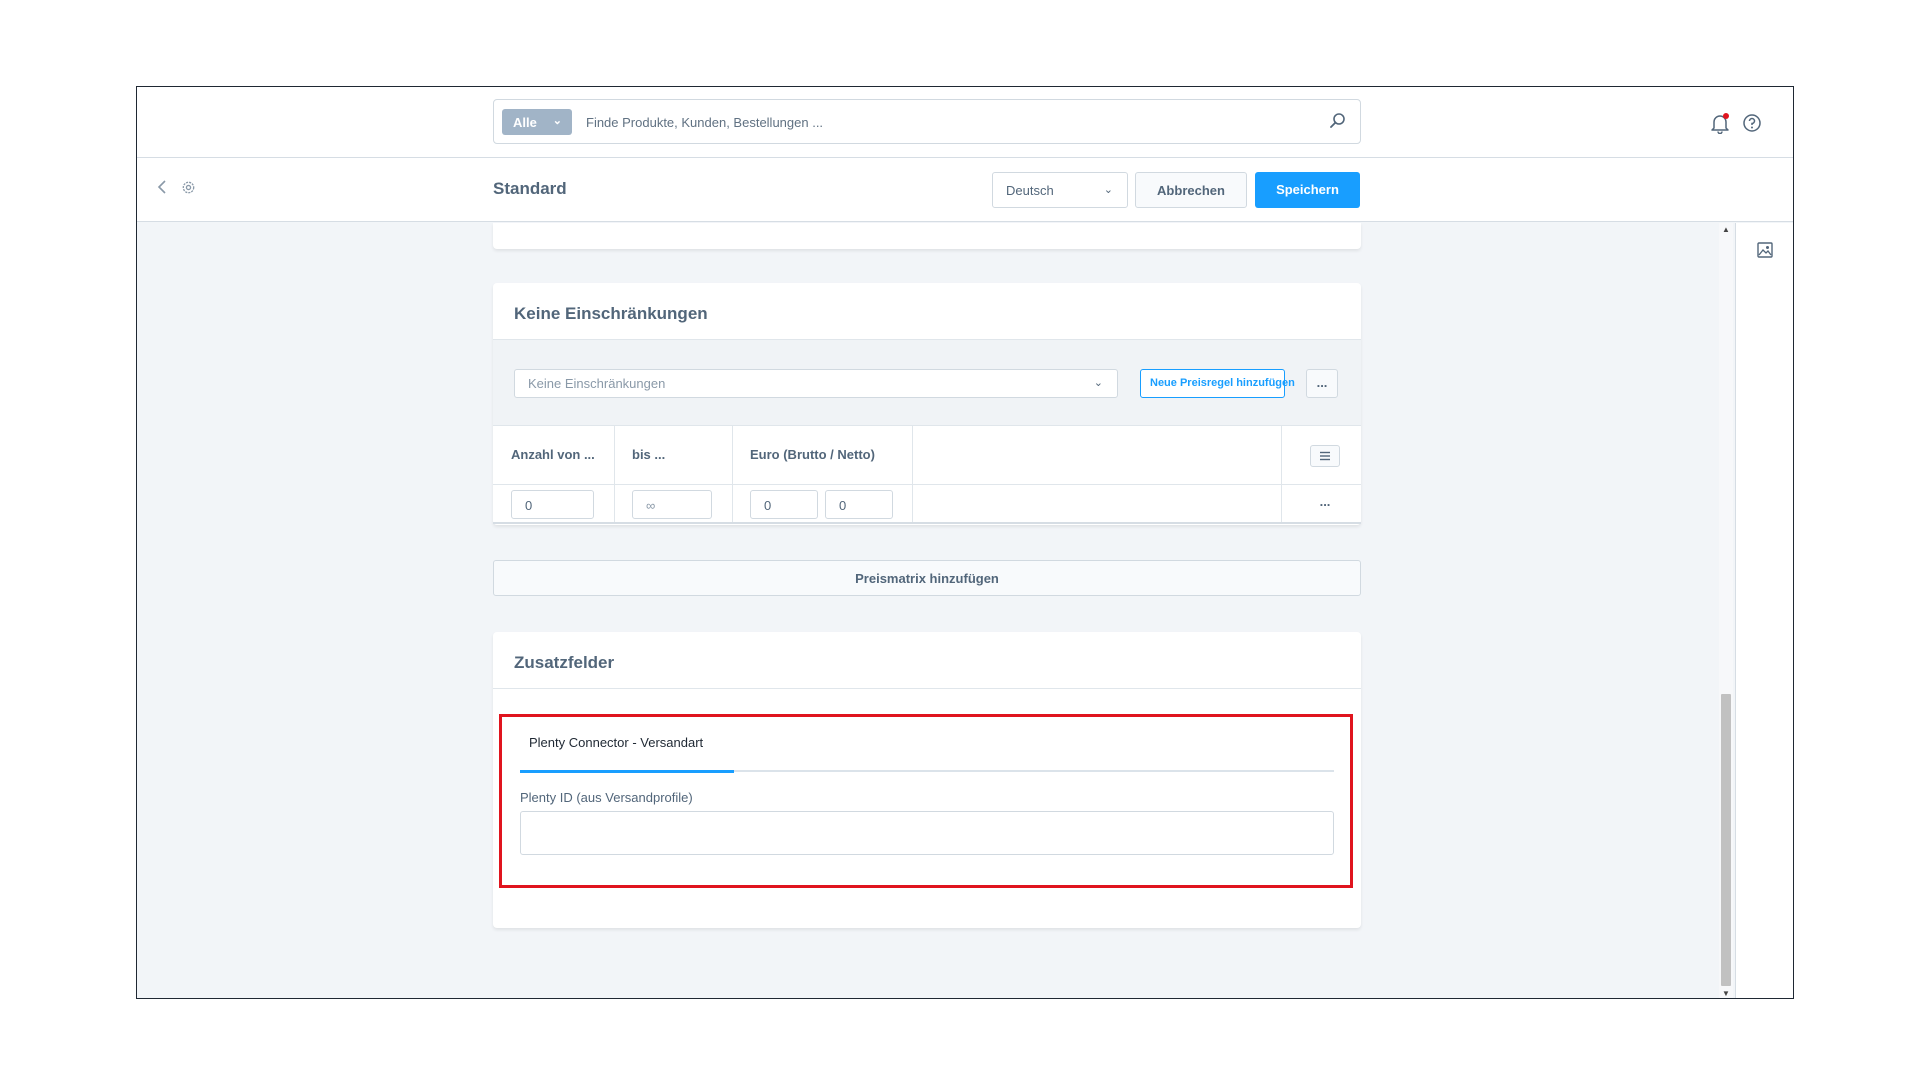 Image resolution: width=1920 pixels, height=1080 pixels. Describe the element at coordinates (1307, 190) in the screenshot. I see `save-button: Speichern` at that location.